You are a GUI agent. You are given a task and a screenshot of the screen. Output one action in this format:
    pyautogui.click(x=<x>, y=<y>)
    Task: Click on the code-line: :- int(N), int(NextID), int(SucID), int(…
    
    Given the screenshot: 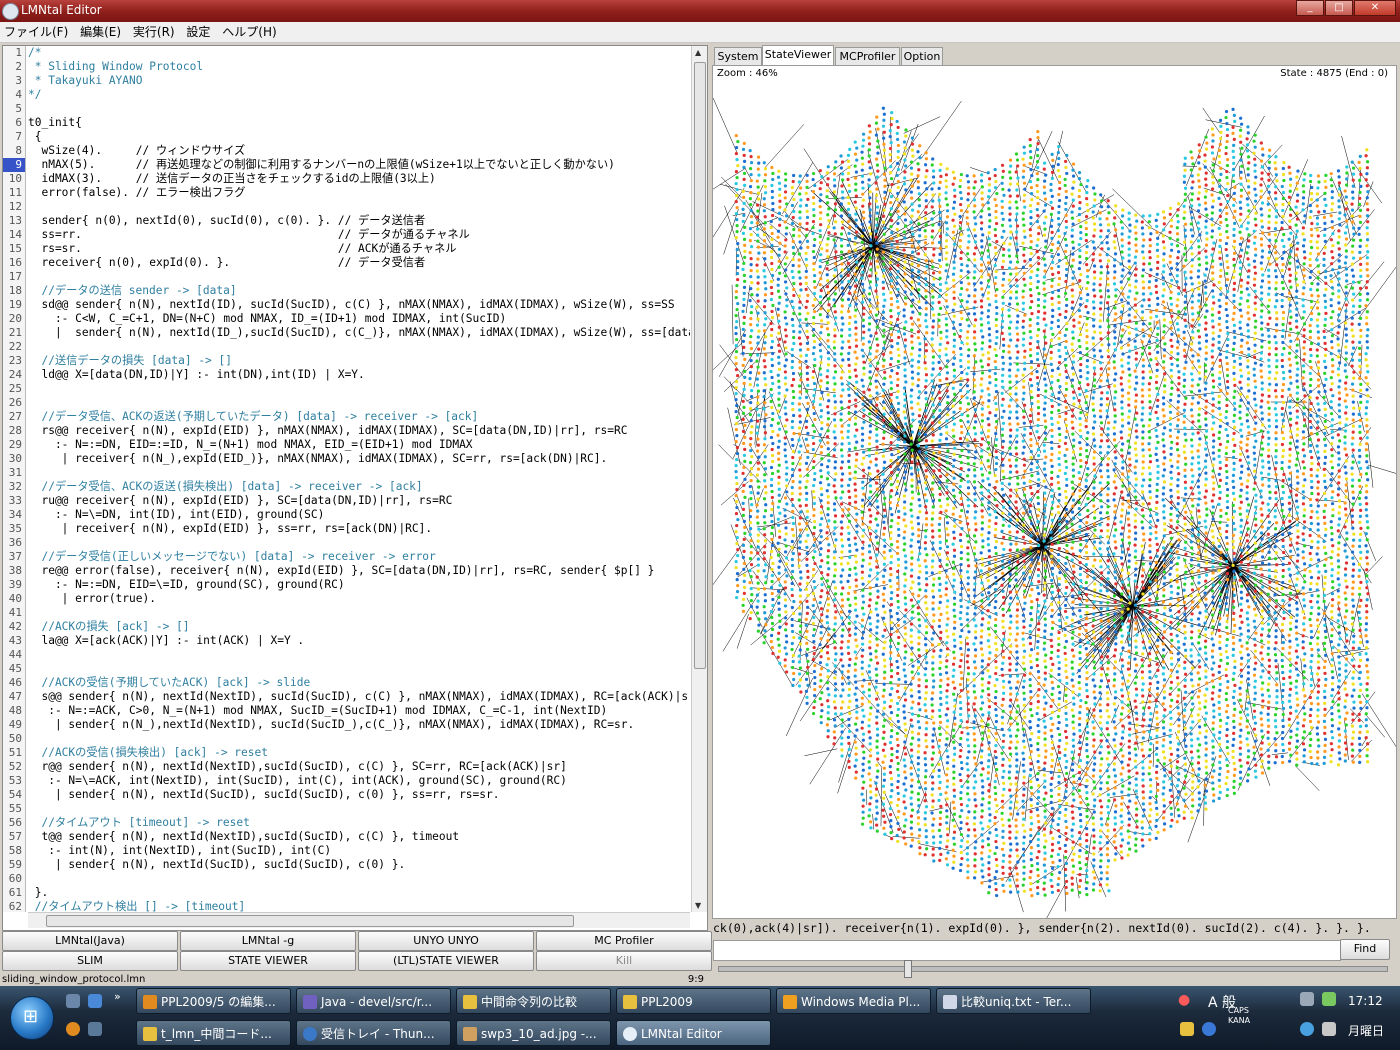 What is the action you would take?
    pyautogui.click(x=359, y=851)
    